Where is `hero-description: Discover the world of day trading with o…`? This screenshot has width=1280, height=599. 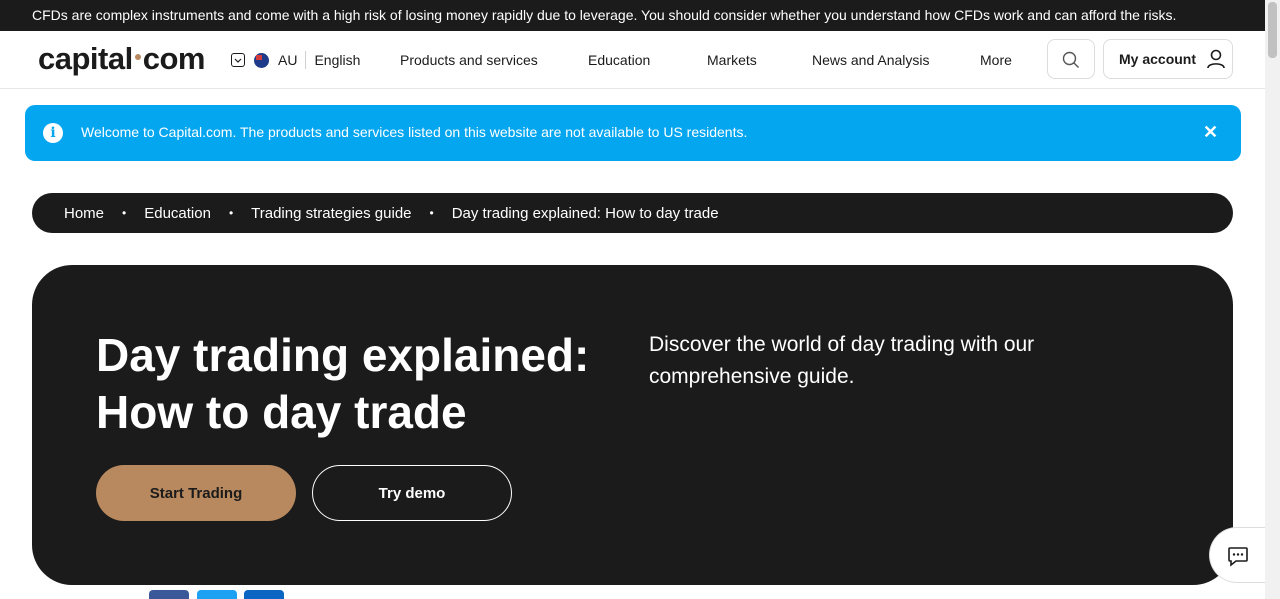 hero-description: Discover the world of day trading with o… is located at coordinates (842, 360).